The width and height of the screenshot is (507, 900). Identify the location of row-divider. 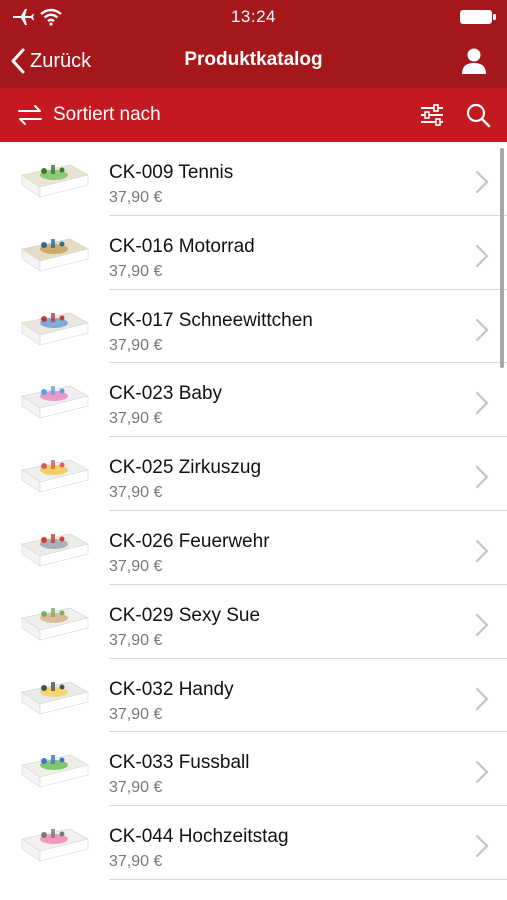
(308, 879).